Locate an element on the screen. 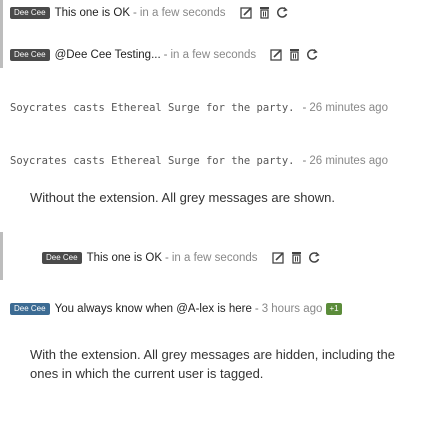  plus-one-badge: +1 is located at coordinates (334, 309).